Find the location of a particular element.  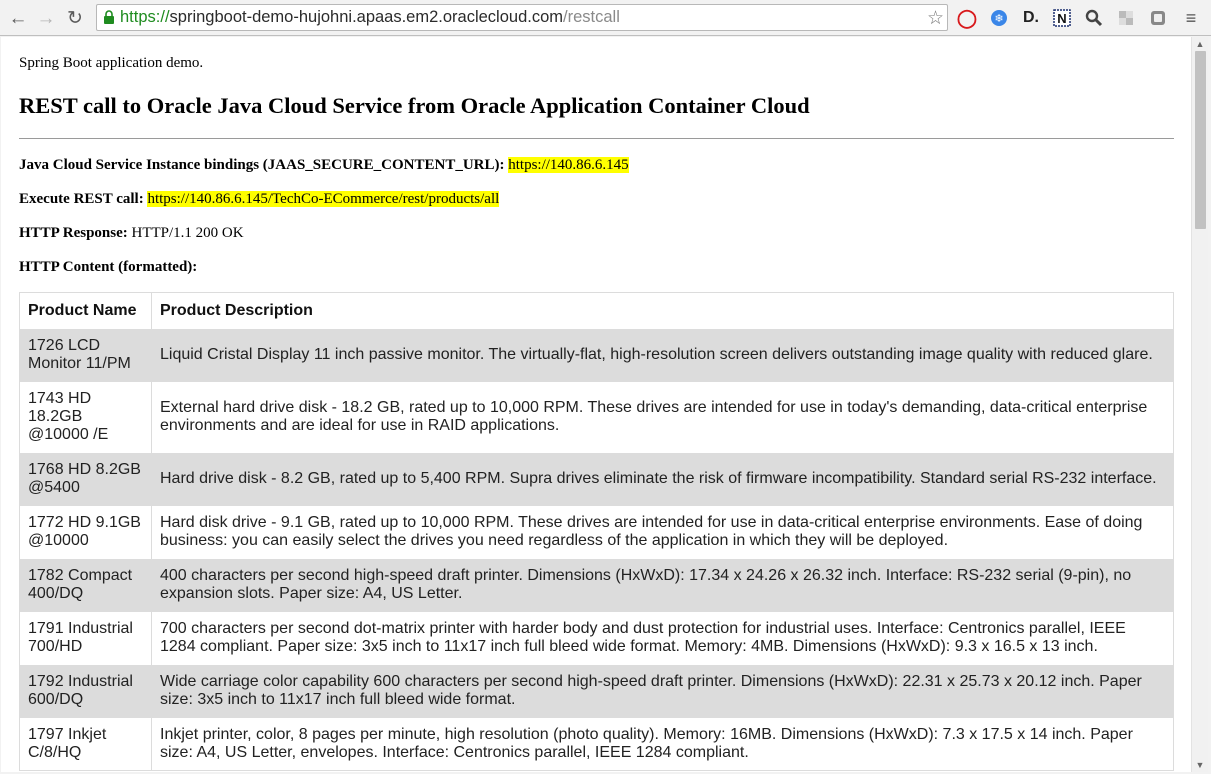

response-label: HTTP Response: is located at coordinates (73, 233).